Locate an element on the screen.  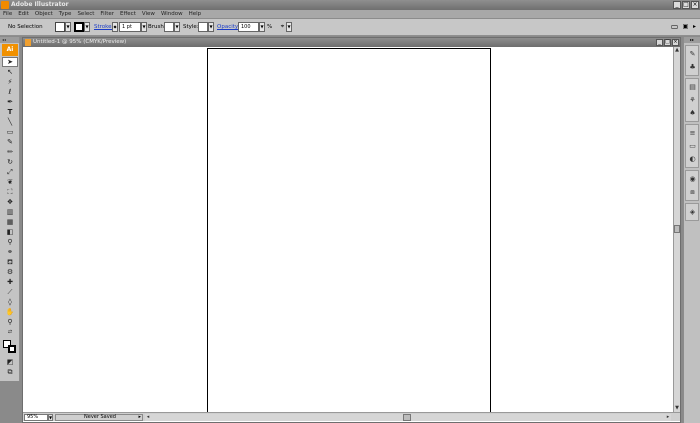
maximize-button: □ is located at coordinates (686, 5).